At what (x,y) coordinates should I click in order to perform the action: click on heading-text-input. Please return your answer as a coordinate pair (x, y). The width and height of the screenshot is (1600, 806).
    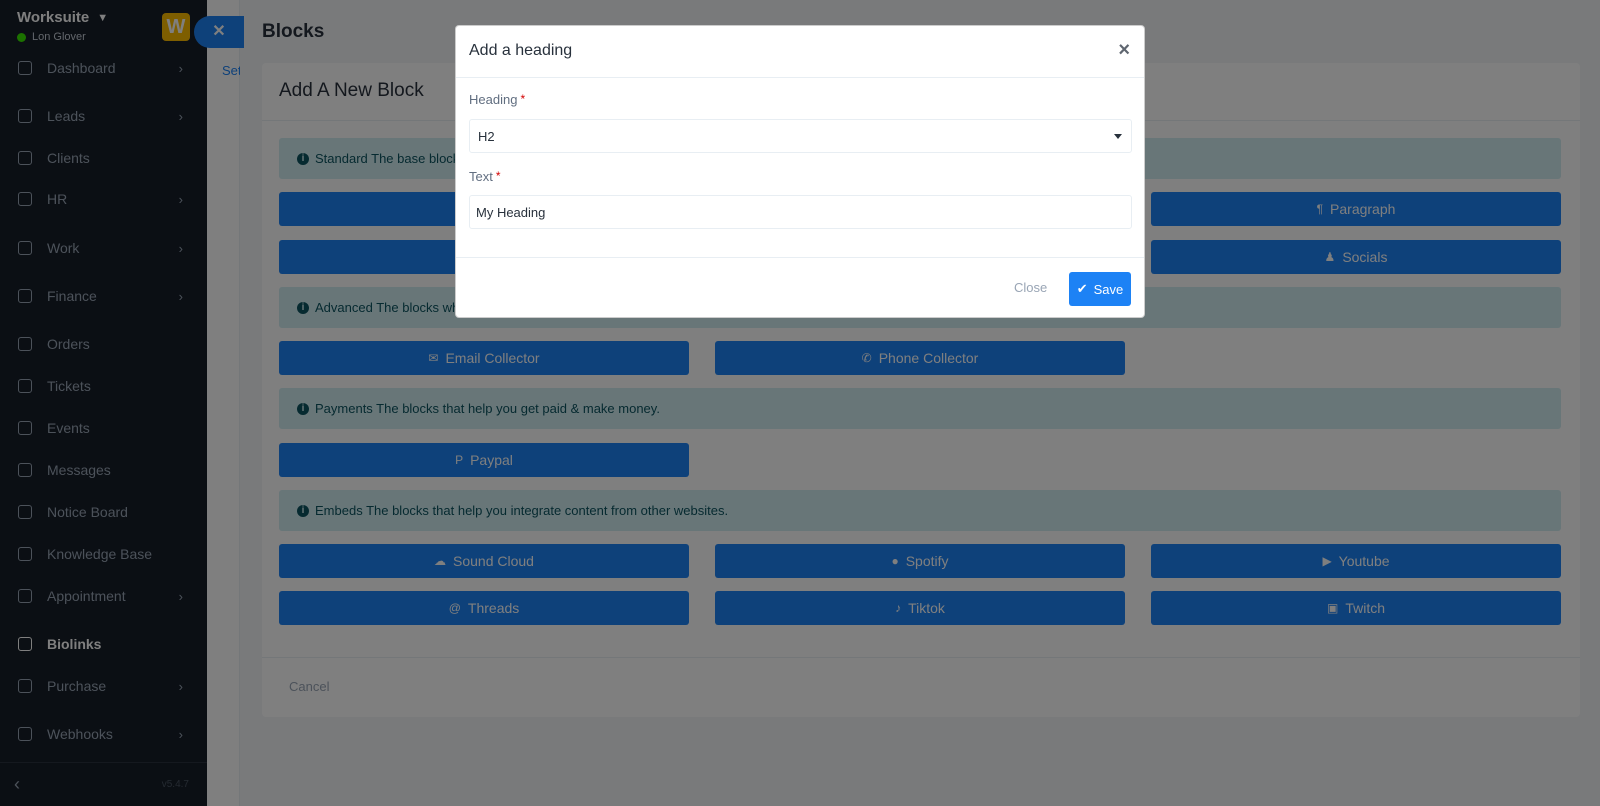
    Looking at the image, I should click on (800, 212).